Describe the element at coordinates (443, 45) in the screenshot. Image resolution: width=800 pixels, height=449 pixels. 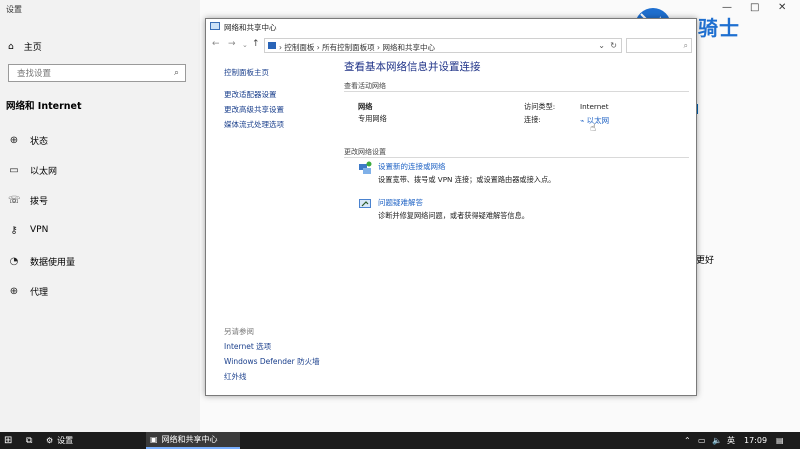
I see `address-bar: › 控制面板 › 所有控制面板项 › 网络和共享中心 ⌄ ↻` at that location.